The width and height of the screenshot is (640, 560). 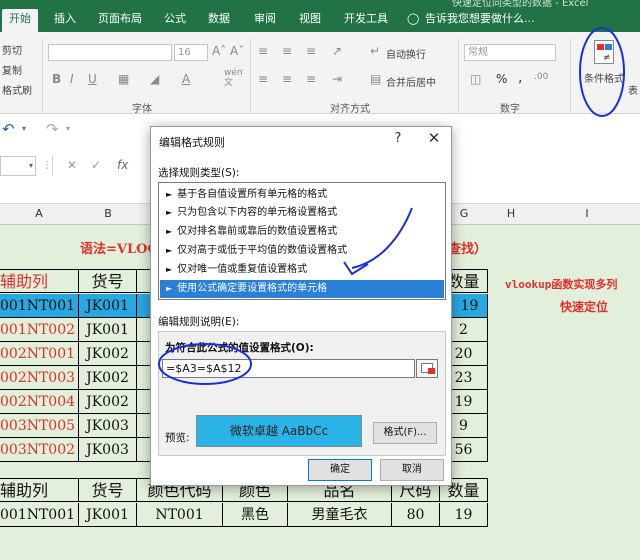 I want to click on wrap-text-button: 自动换行, so click(x=406, y=53).